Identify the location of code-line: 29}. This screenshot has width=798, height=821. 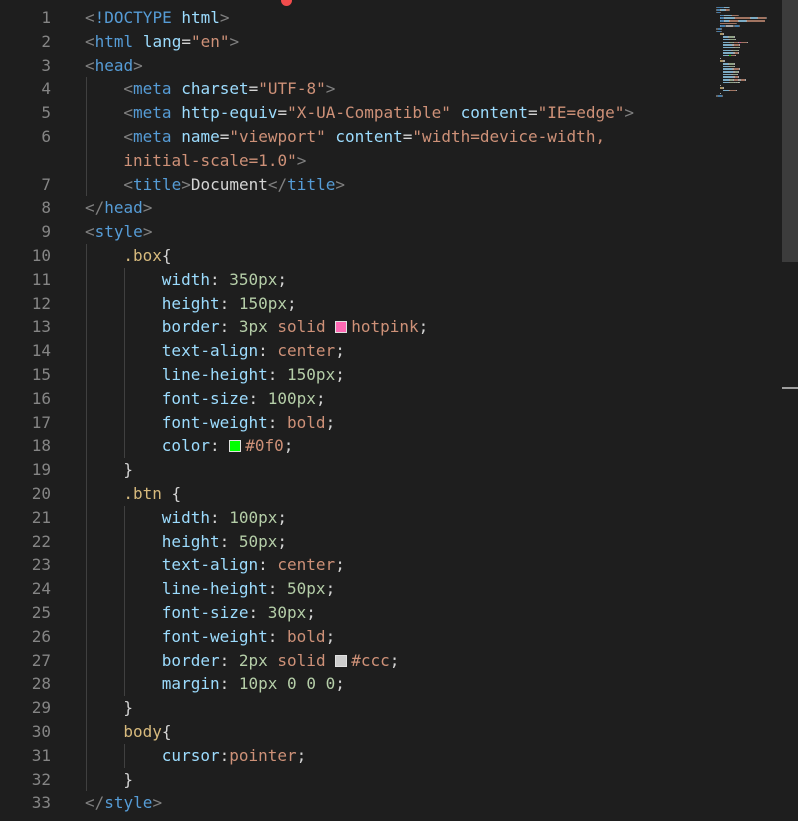
(356, 708).